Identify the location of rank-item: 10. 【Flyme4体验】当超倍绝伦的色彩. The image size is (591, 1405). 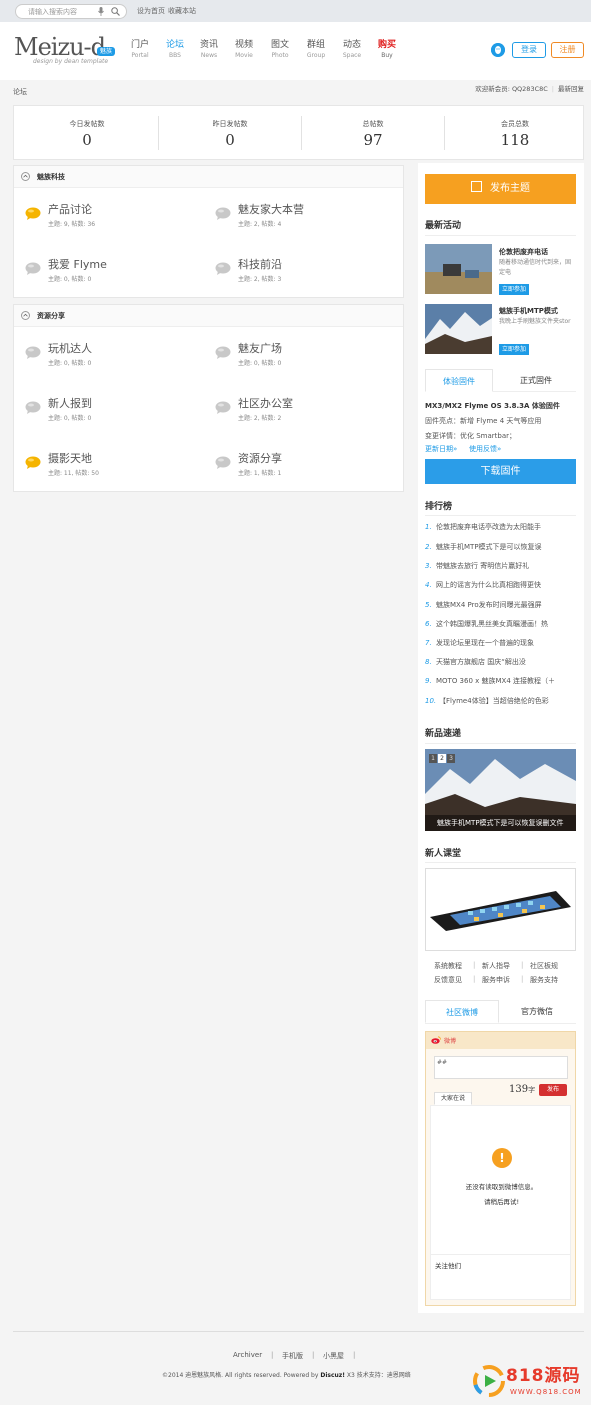
(501, 701).